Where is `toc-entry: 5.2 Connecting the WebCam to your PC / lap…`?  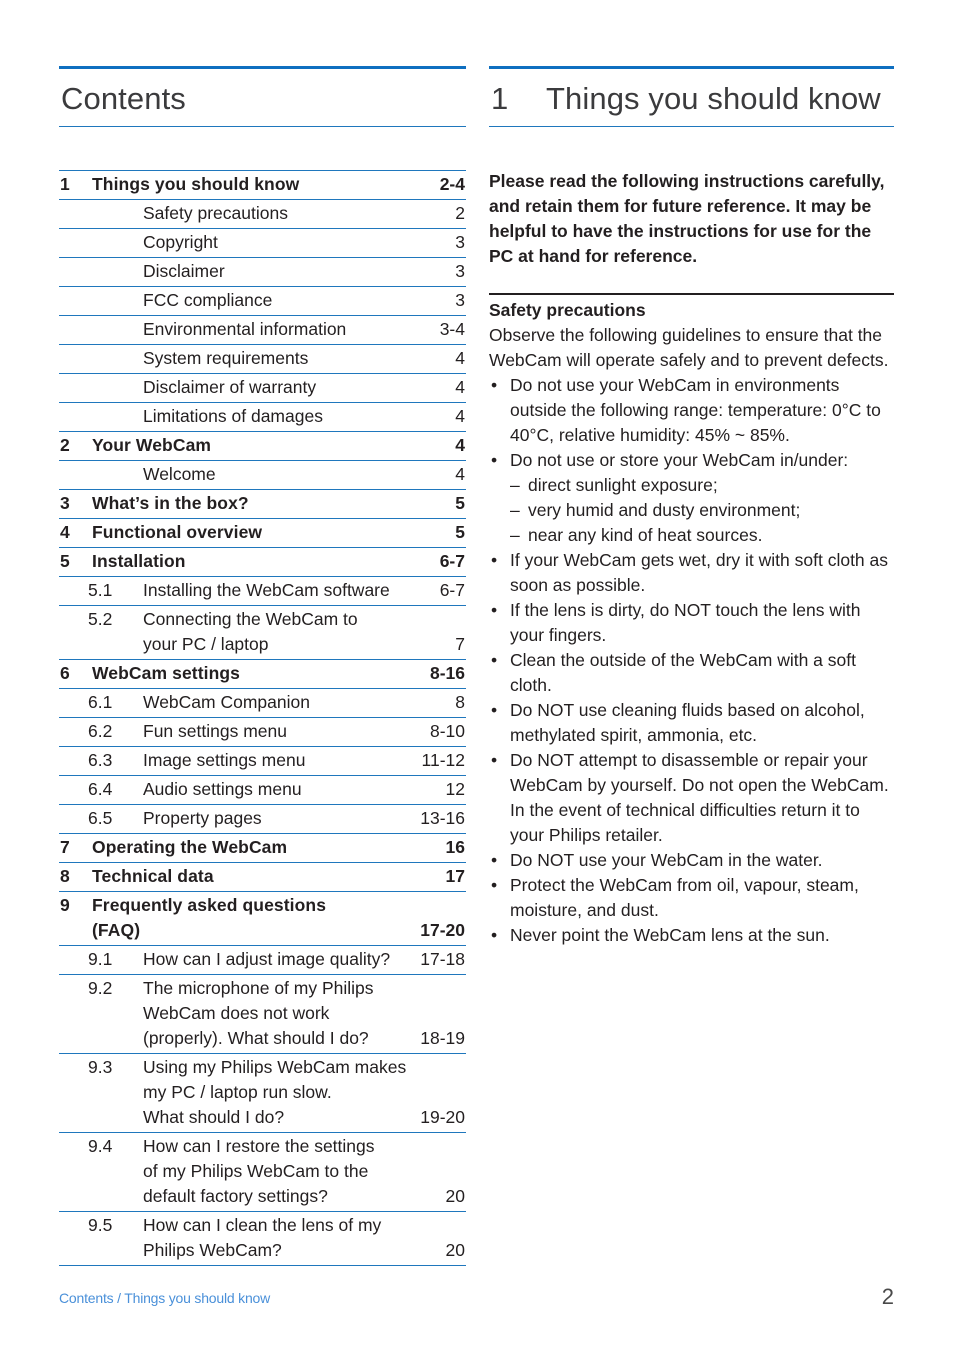 toc-entry: 5.2 Connecting the WebCam to your PC / lap… is located at coordinates (262, 633).